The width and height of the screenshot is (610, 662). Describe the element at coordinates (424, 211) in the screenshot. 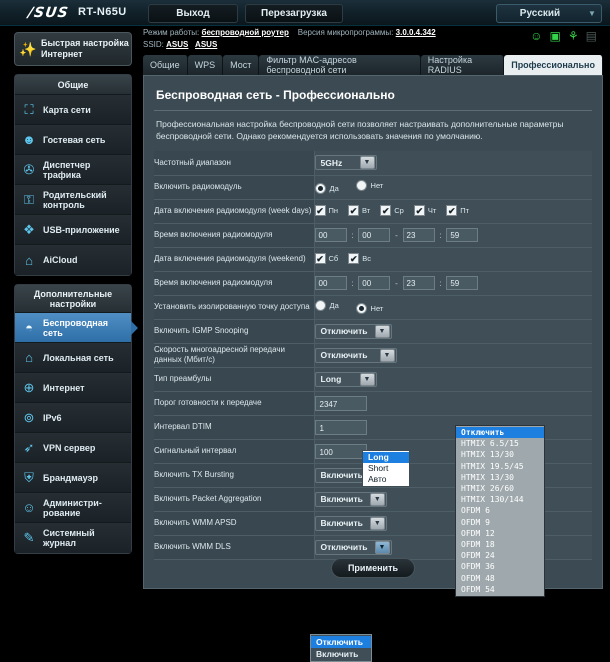

I see `weekday-checkbox-Чт: ✔ Чт` at that location.